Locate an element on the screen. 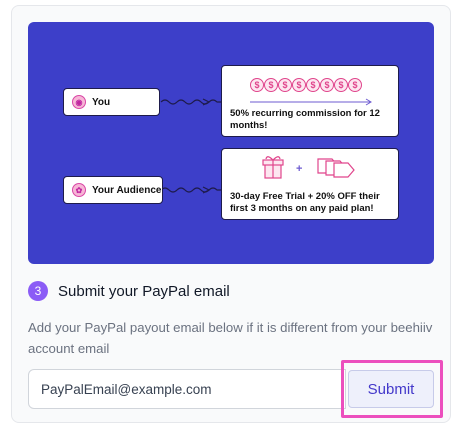 Image resolution: width=462 pixels, height=433 pixels. trial-icons: + is located at coordinates (308, 167).